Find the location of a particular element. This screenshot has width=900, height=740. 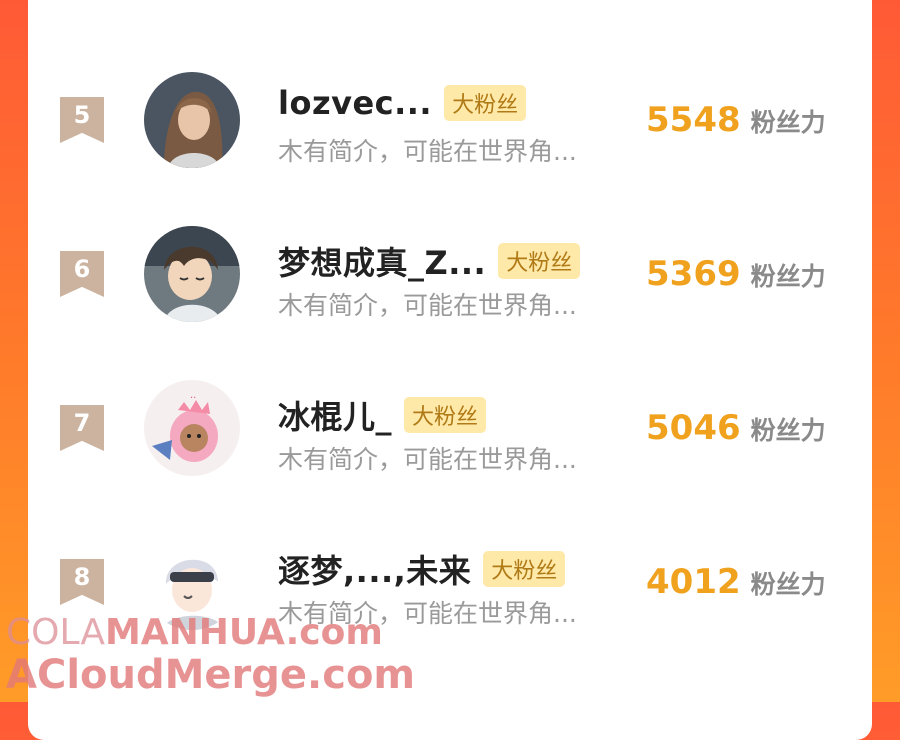

fan-power-value: 5548 is located at coordinates (693, 120).